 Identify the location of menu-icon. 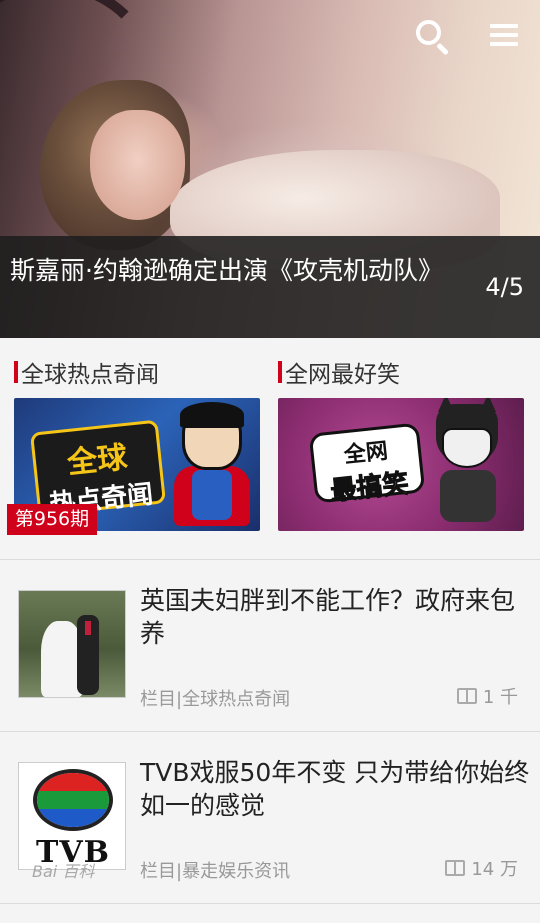
(508, 36).